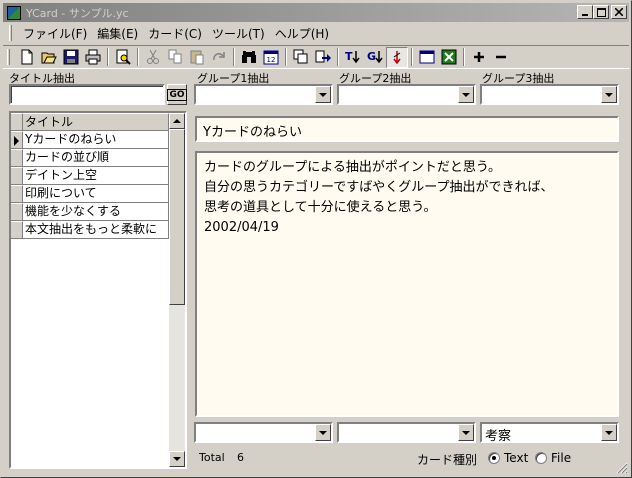  I want to click on table-row: 機能を少なくする, so click(90, 212).